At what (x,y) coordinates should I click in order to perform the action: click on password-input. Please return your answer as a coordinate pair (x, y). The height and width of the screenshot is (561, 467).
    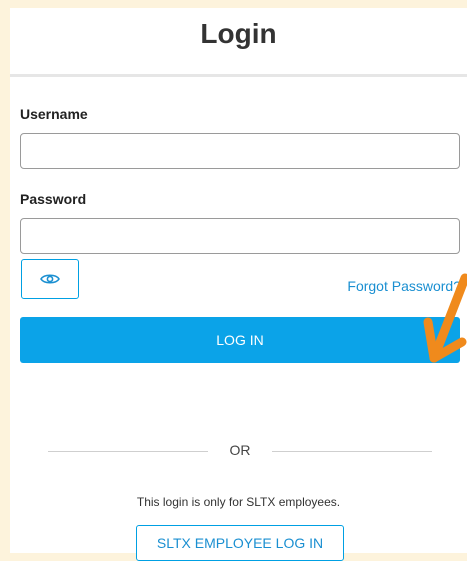
    Looking at the image, I should click on (240, 236).